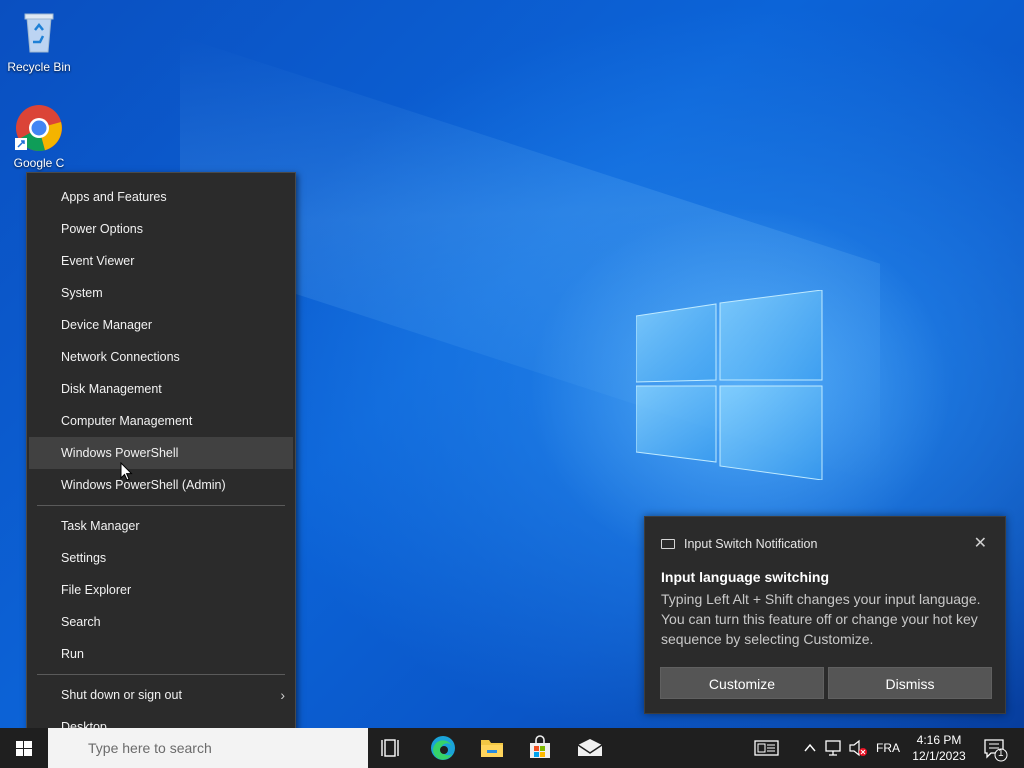  I want to click on notification-app-name: Input Switch Notification, so click(751, 544).